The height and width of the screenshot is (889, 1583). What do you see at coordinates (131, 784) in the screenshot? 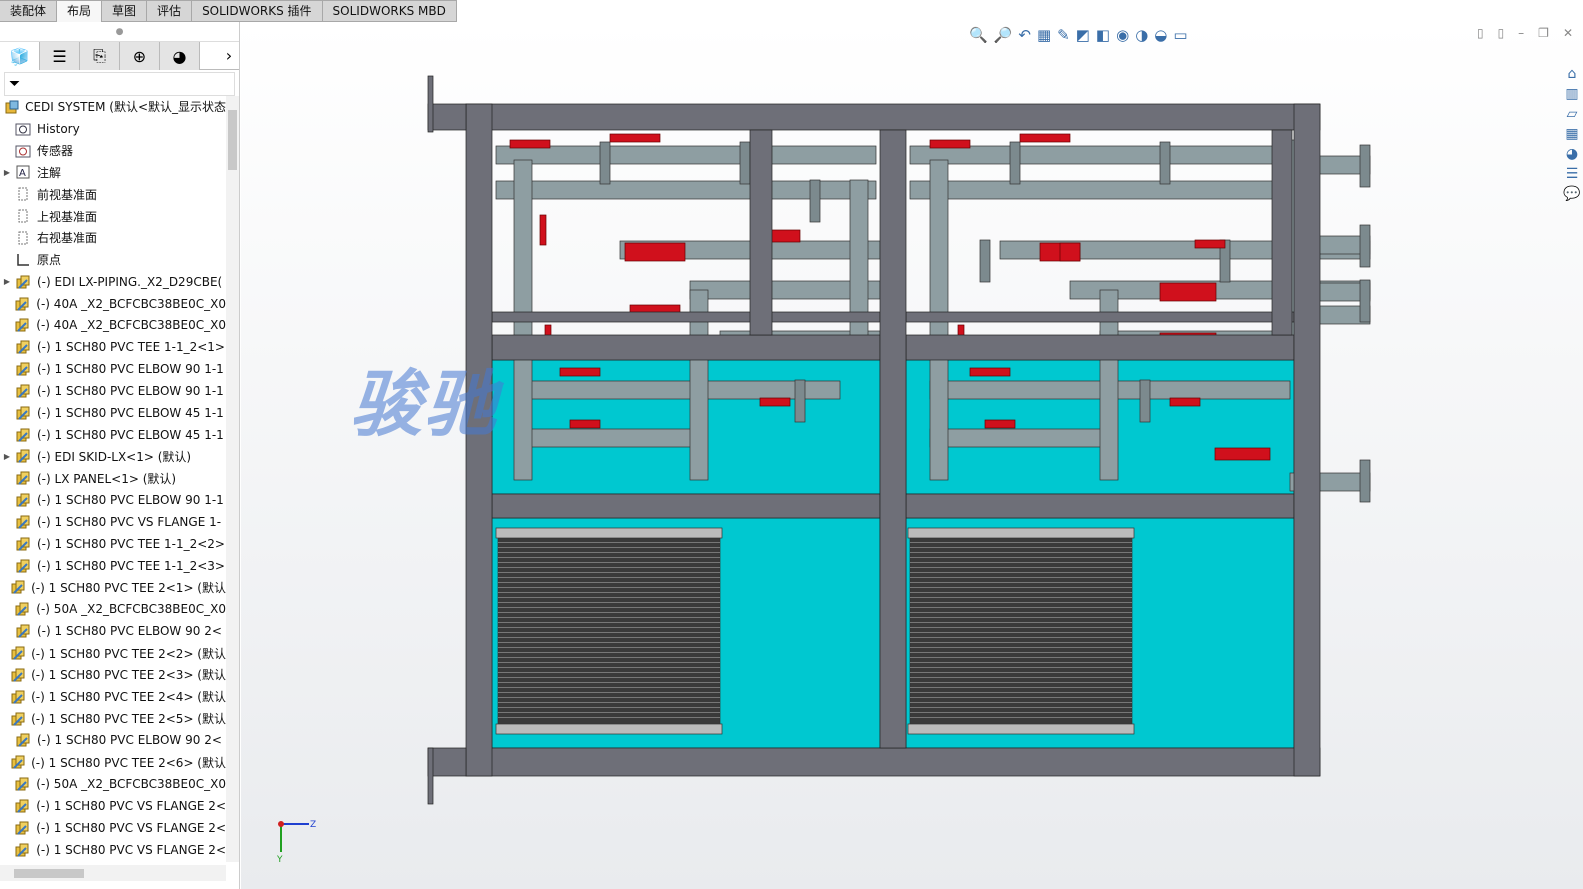
I see `tree-item-label: (-) 50A _X2_BCFCBC38BE0C_X0` at bounding box center [131, 784].